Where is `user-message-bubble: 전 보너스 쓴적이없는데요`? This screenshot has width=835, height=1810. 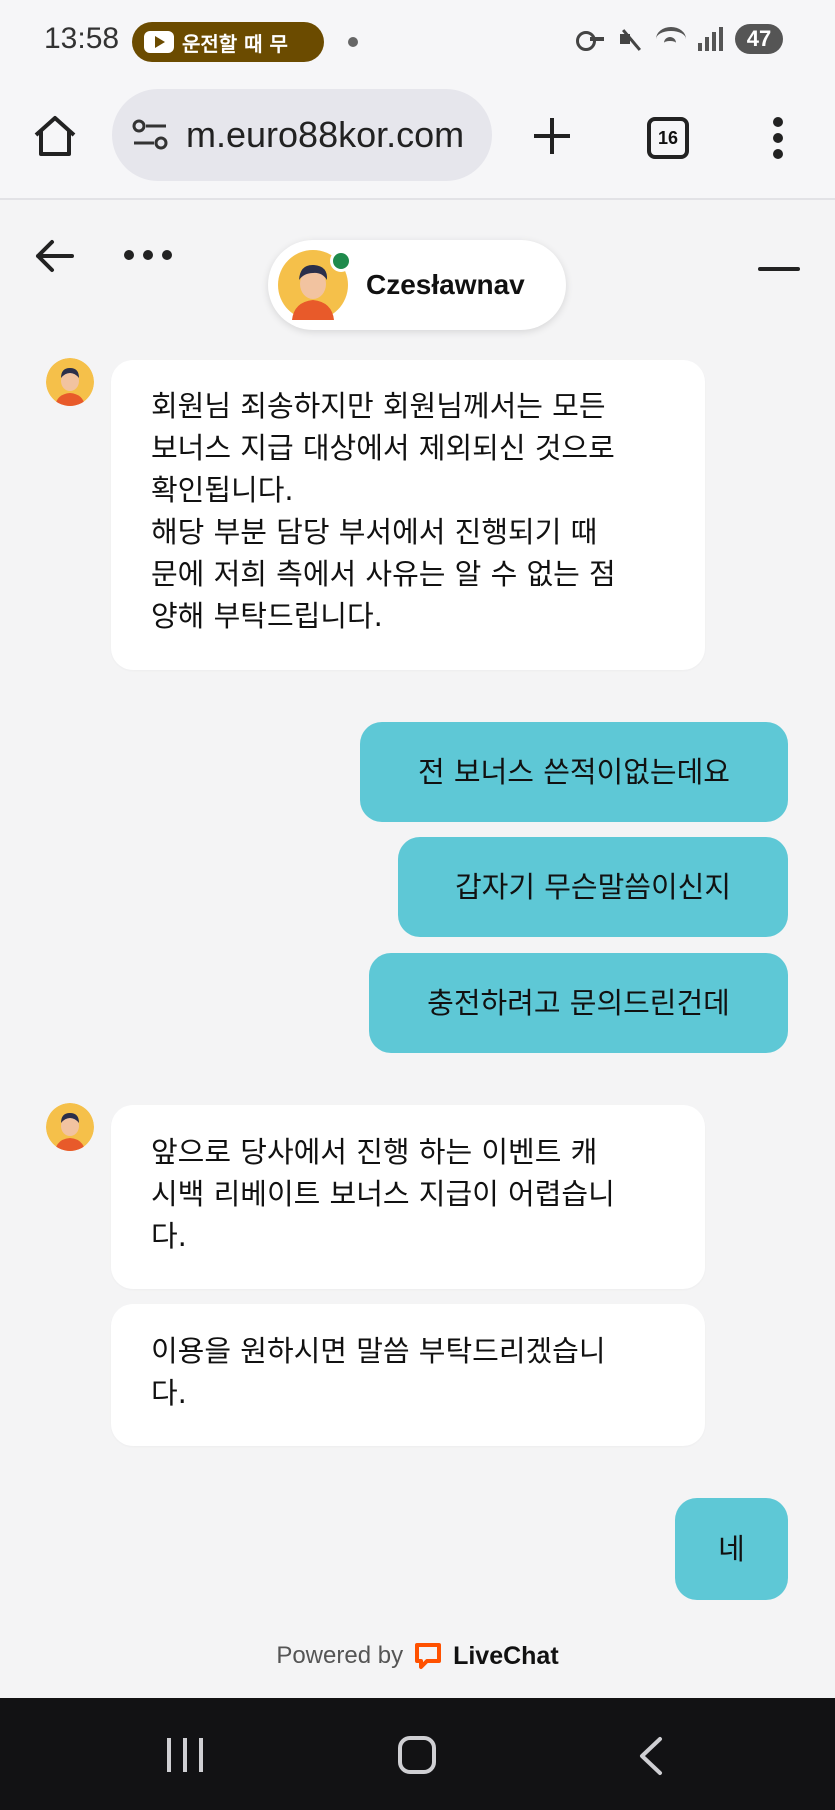 user-message-bubble: 전 보너스 쓴적이없는데요 is located at coordinates (574, 772).